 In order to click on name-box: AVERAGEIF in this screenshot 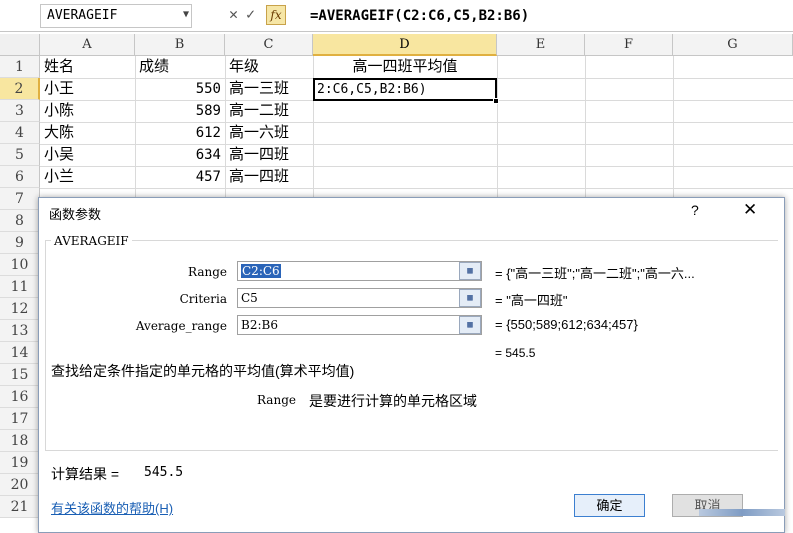, I will do `click(116, 16)`.